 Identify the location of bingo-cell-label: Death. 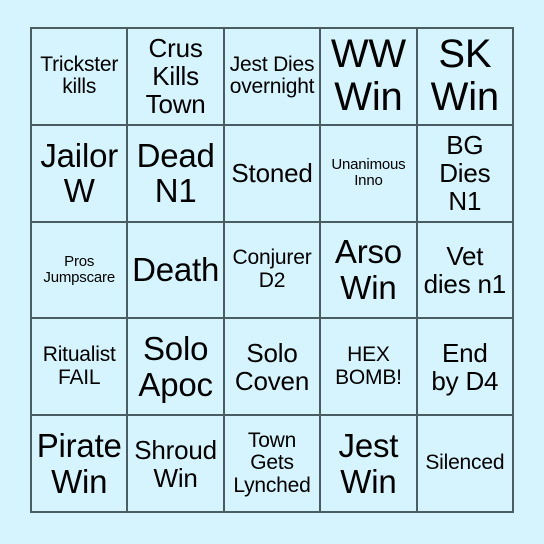
(176, 270).